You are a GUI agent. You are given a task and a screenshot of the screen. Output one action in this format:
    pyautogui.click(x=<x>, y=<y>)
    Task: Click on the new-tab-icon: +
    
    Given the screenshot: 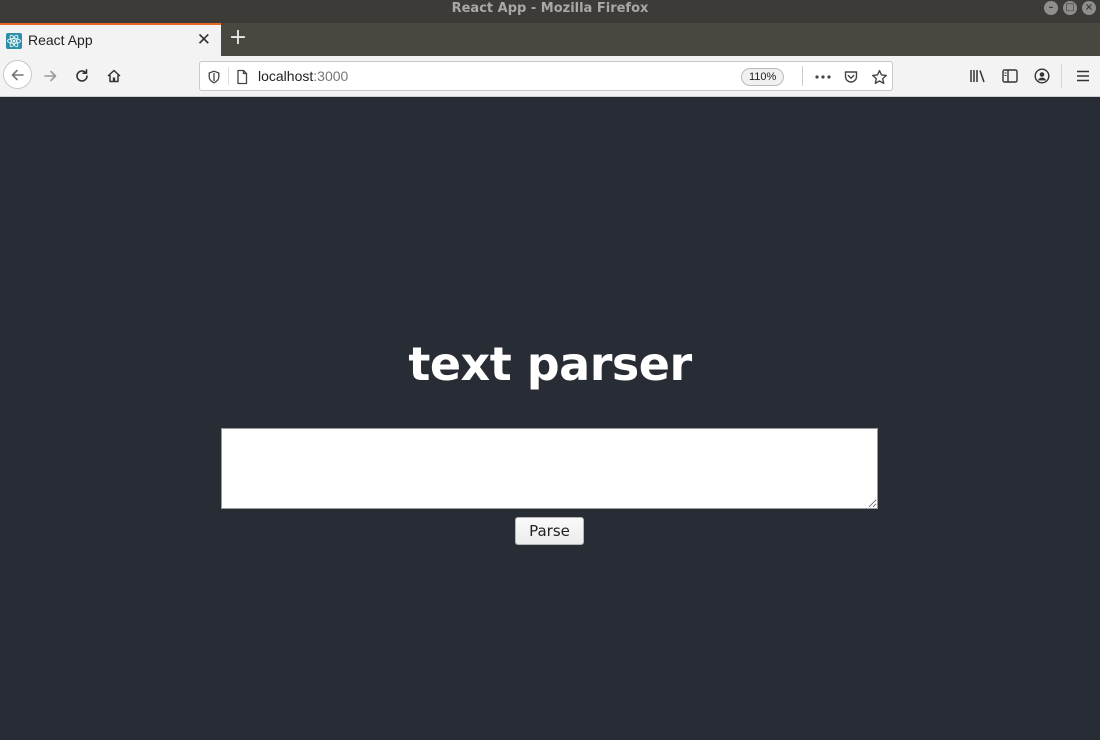 What is the action you would take?
    pyautogui.click(x=238, y=39)
    